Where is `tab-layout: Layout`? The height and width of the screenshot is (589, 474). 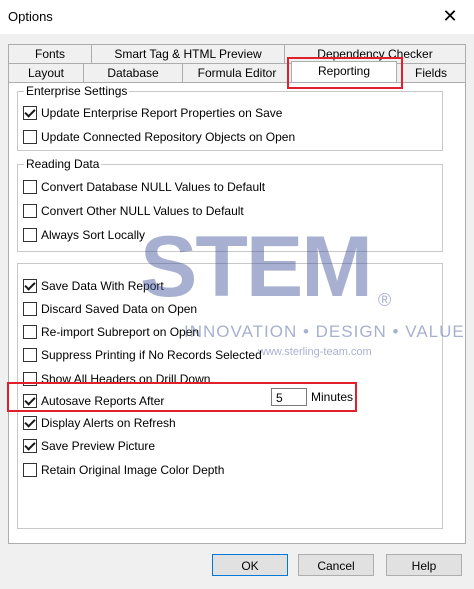 tab-layout: Layout is located at coordinates (46, 72).